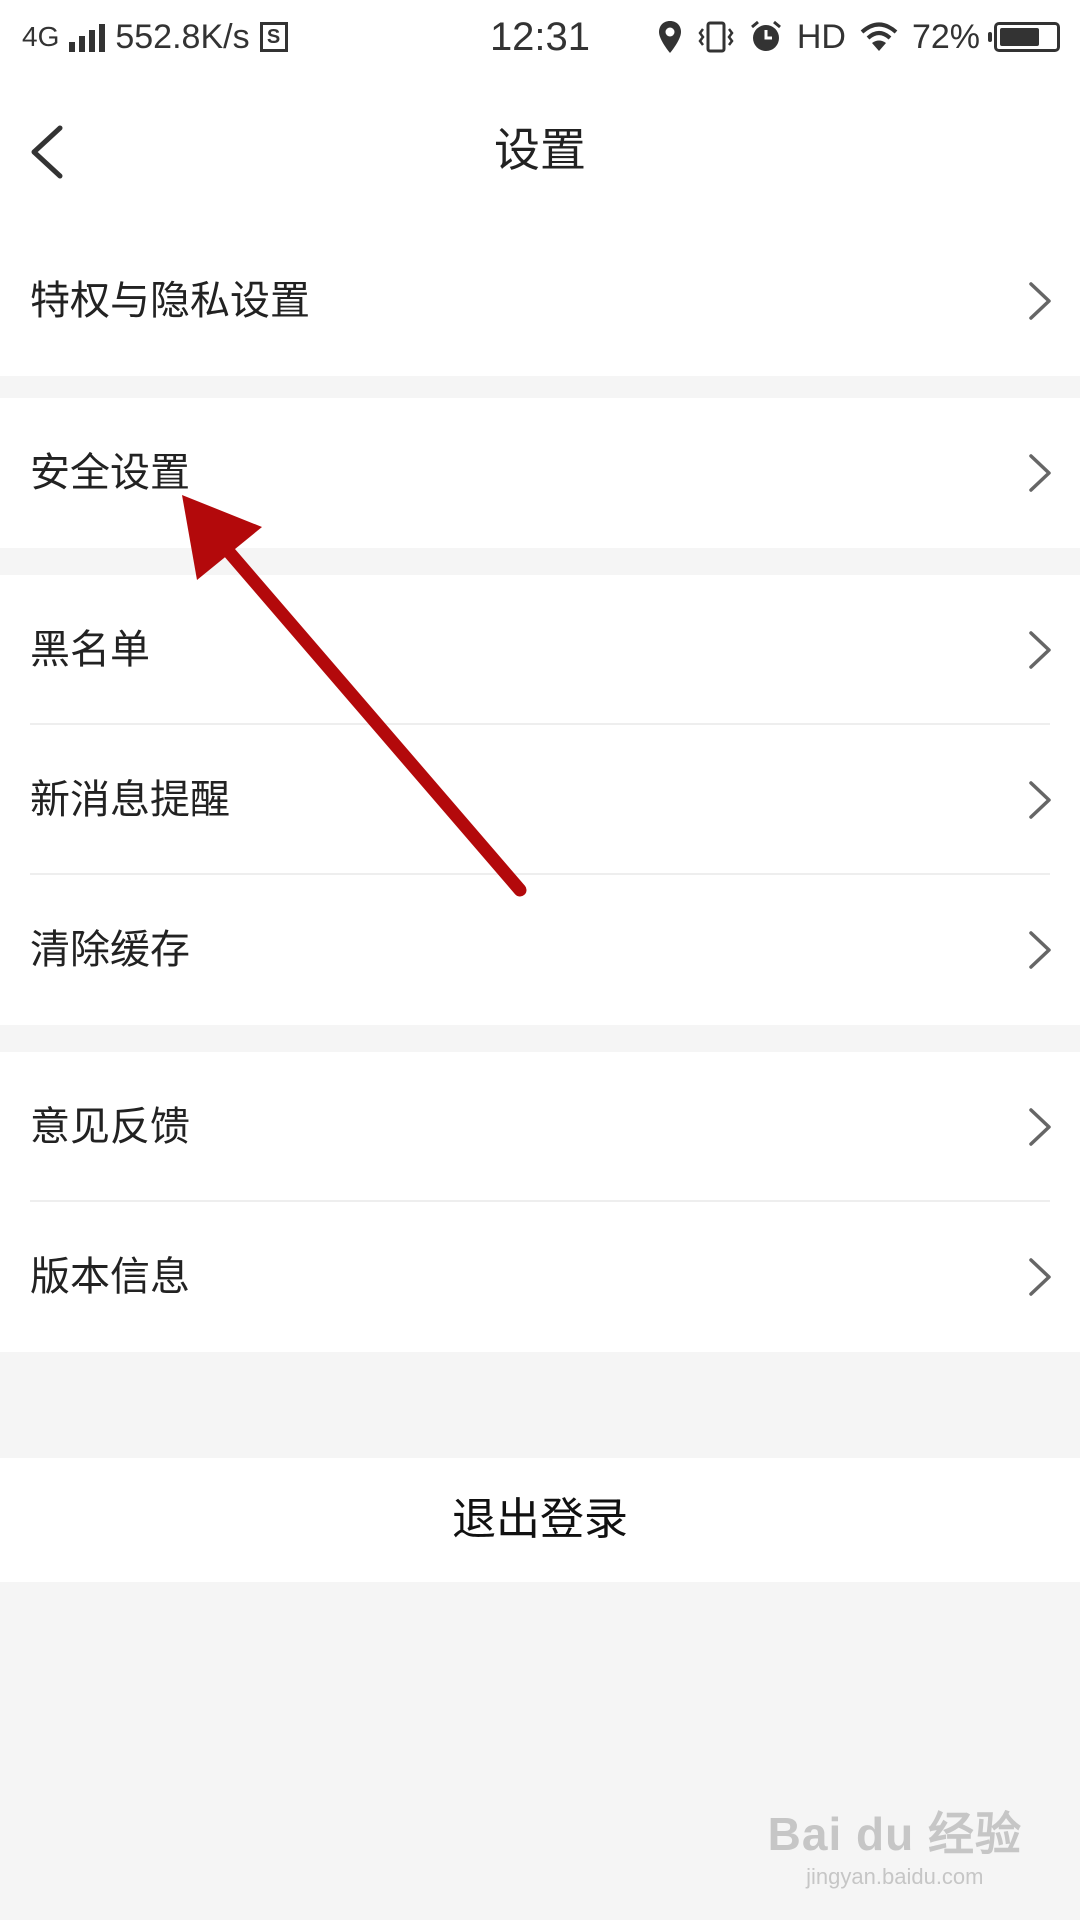 This screenshot has width=1080, height=1920. I want to click on battery-percent: 72%, so click(945, 36).